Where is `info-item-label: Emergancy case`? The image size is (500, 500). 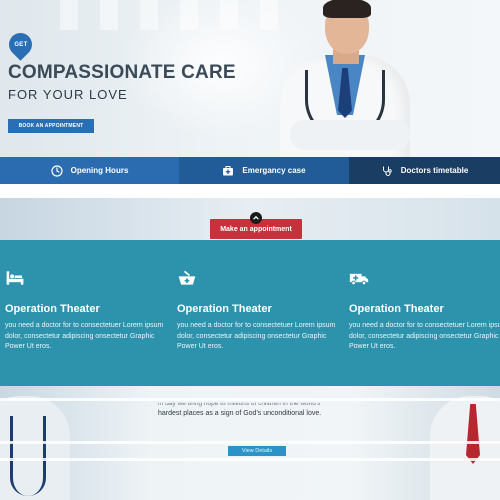 info-item-label: Emergancy case is located at coordinates (274, 170).